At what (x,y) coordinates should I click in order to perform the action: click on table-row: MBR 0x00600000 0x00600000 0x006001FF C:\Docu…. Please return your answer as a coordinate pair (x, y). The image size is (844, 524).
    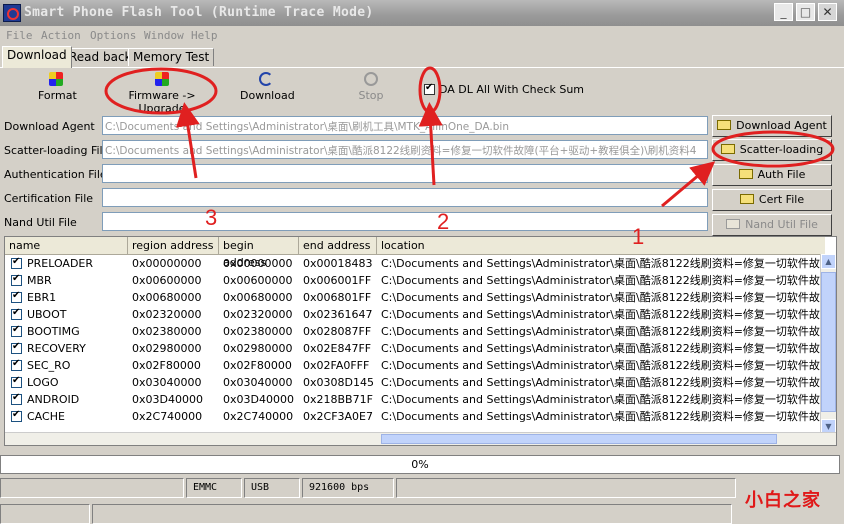
    Looking at the image, I should click on (415, 280).